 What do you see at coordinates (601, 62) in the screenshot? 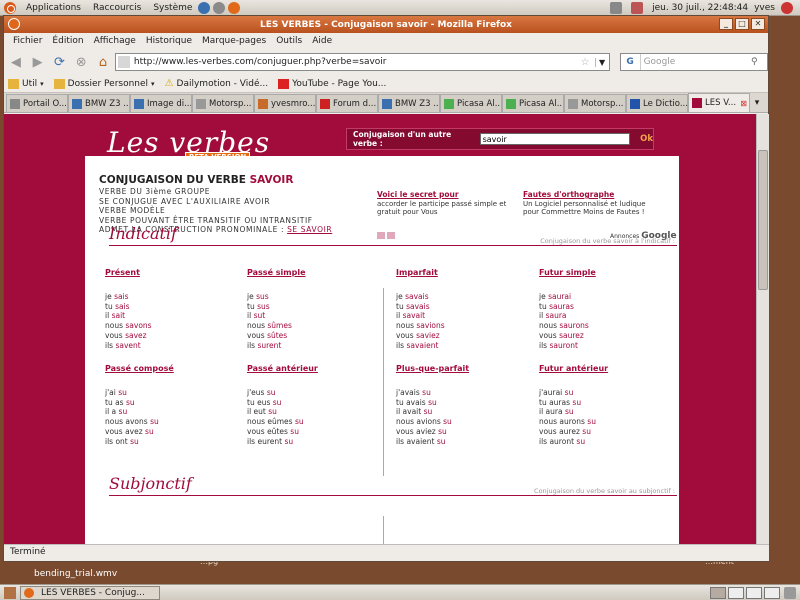
I see `url-dropdown-icon: ▼` at bounding box center [601, 62].